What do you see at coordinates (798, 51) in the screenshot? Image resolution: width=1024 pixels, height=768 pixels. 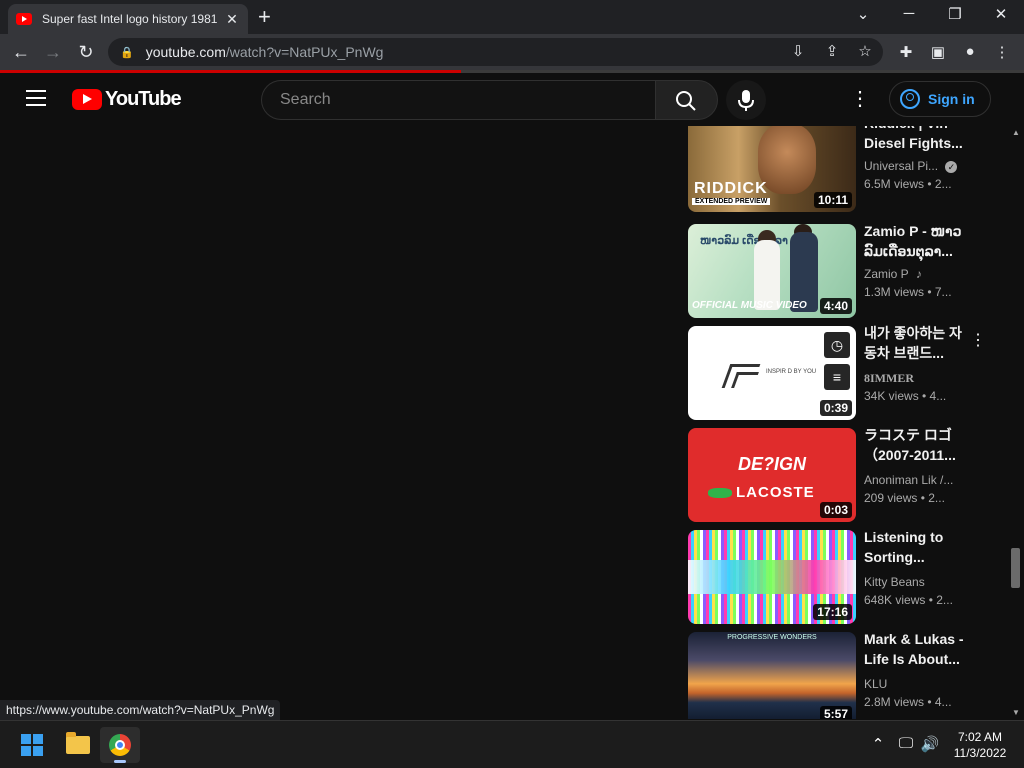 I see `install-app-icon: ⇩` at bounding box center [798, 51].